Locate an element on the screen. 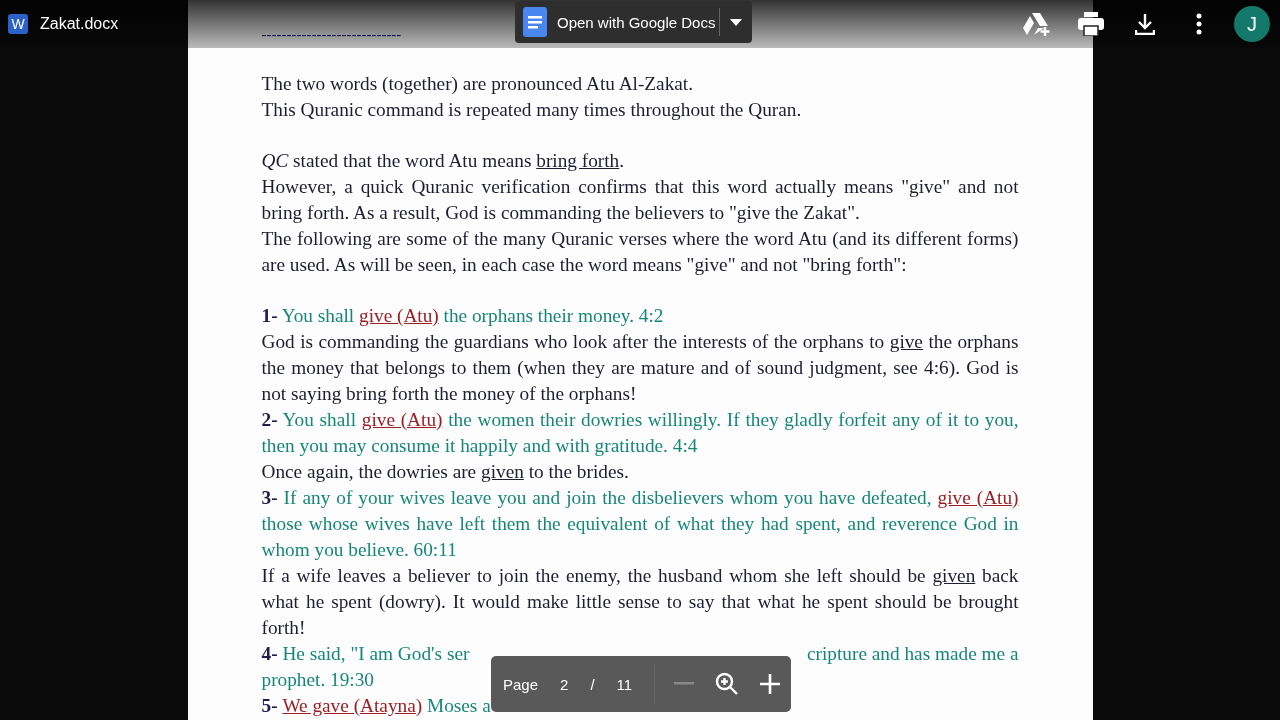 This screenshot has height=720, width=1280. paragraph: The two words (together) are pronounced Atu Al-Zakat. is located at coordinates (478, 84).